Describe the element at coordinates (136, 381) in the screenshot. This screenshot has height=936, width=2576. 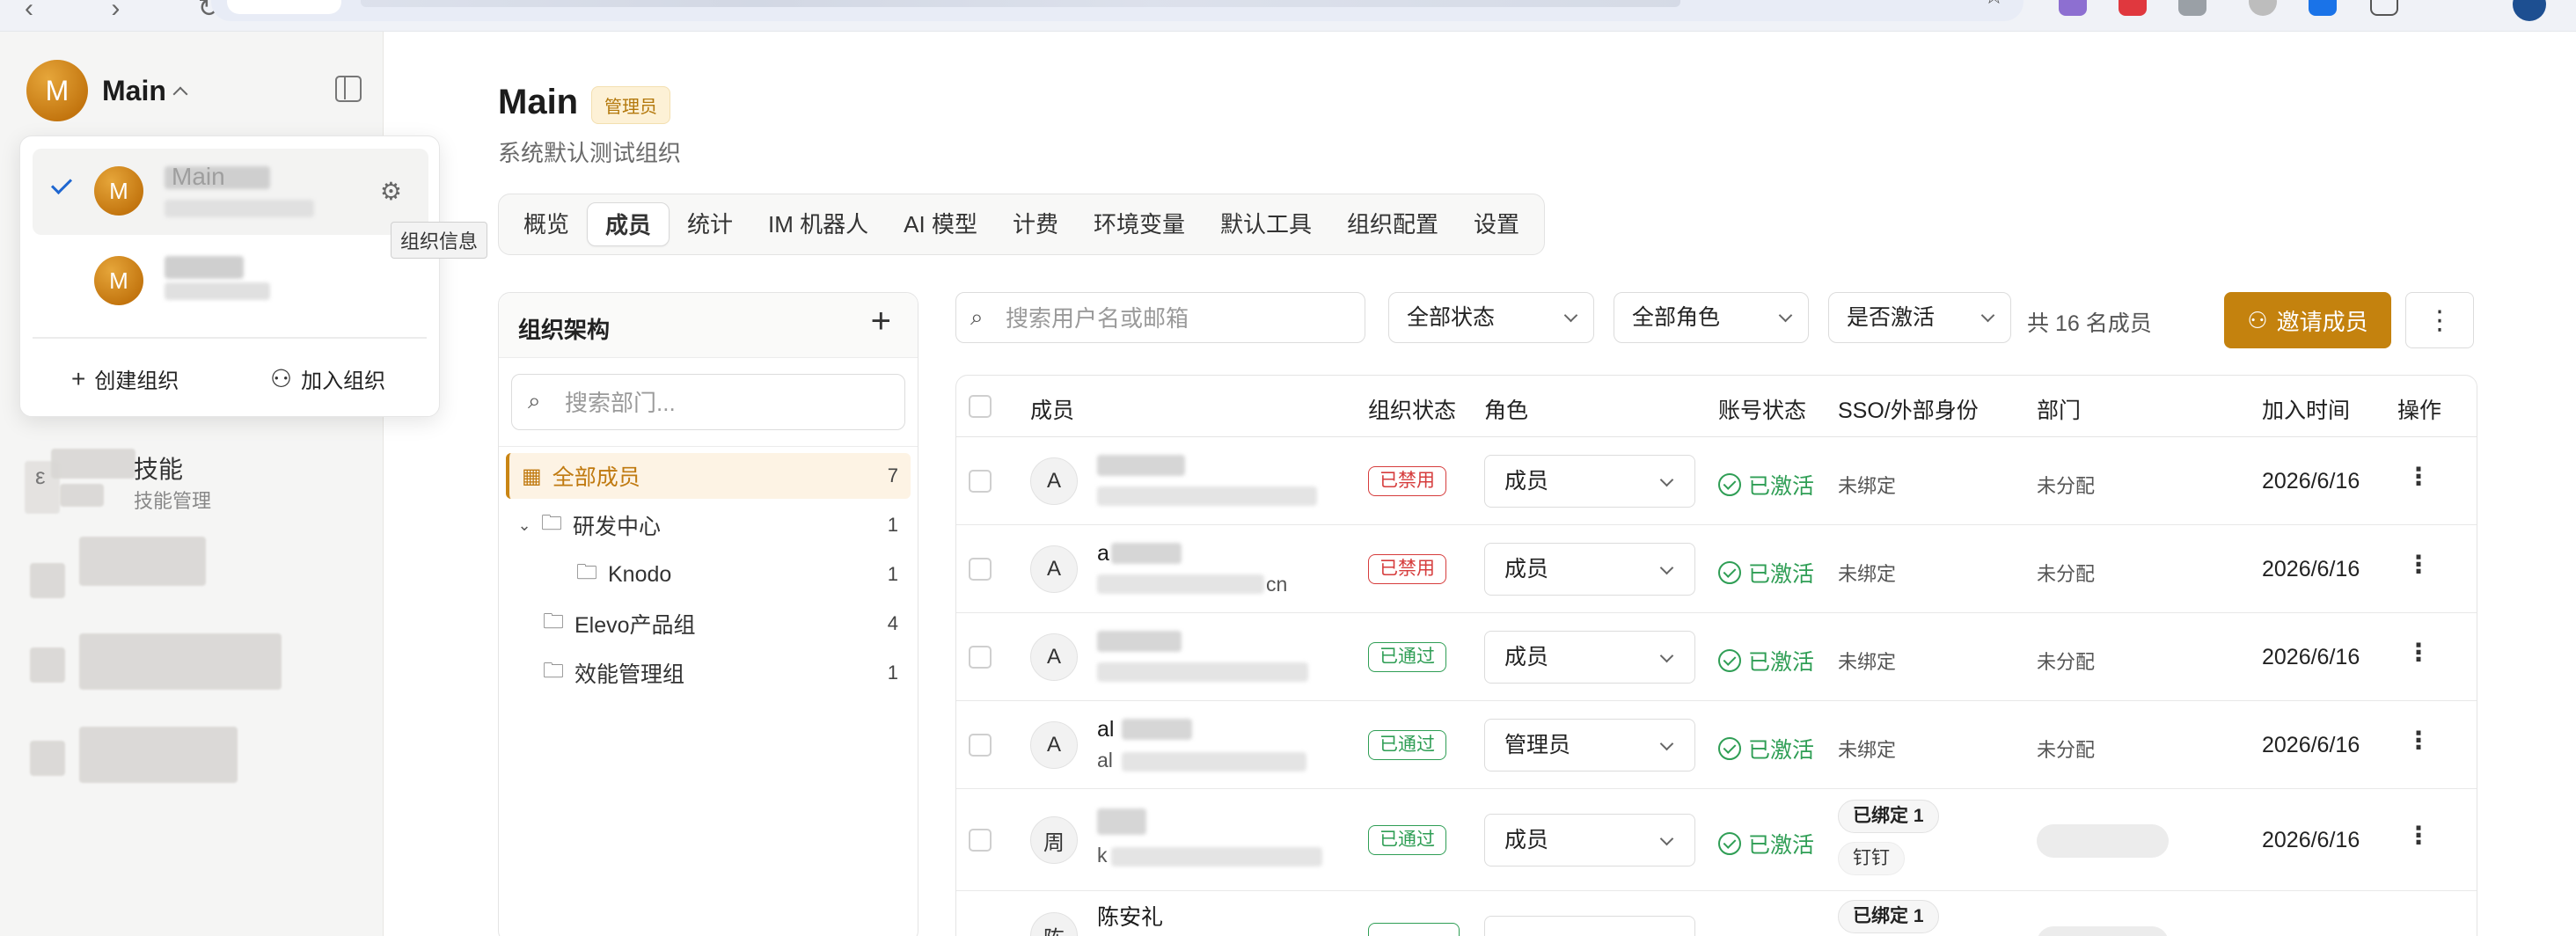
I see `create-org-label: 创建组织` at that location.